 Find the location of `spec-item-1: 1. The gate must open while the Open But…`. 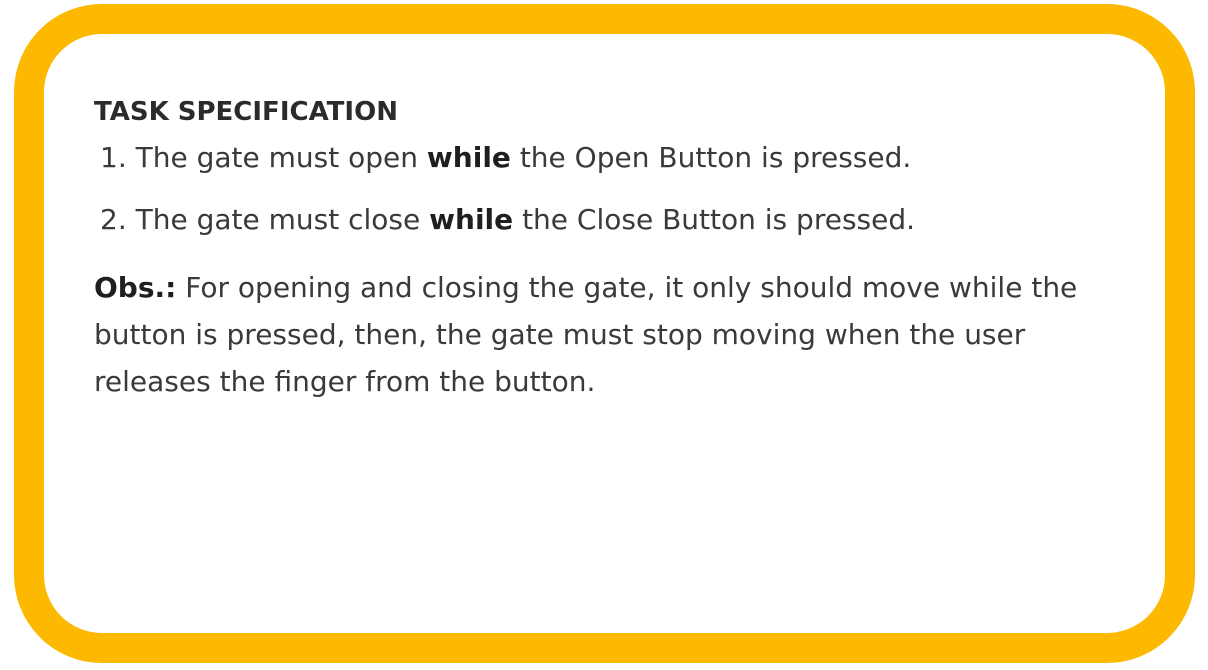

spec-item-1: 1. The gate must open while the Open But… is located at coordinates (622, 158).